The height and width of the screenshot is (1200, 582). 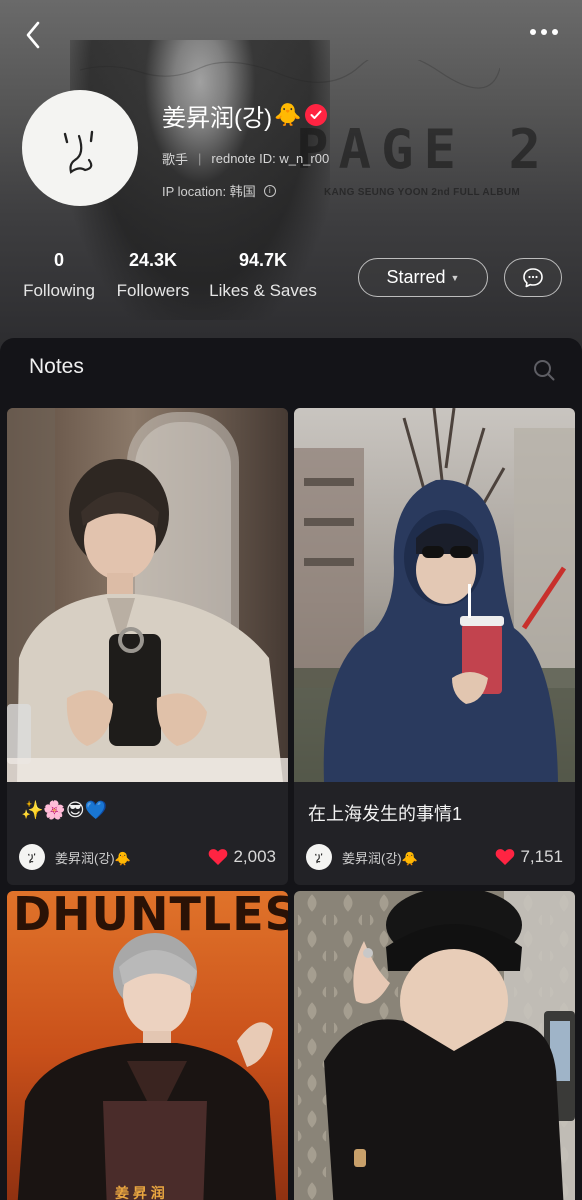 I want to click on note-card, so click(x=434, y=1045).